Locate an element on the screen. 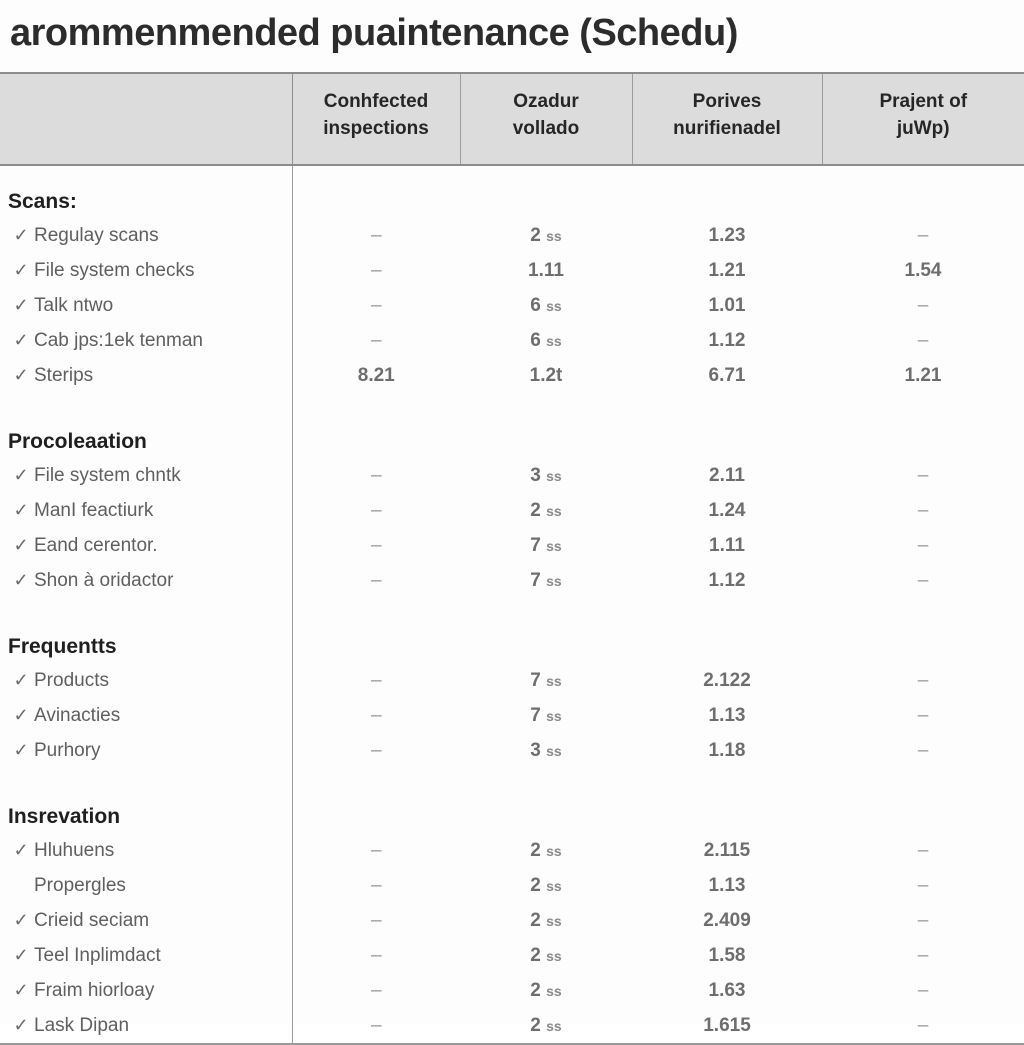 The image size is (1024, 1045). row-label-cell: ✓ Regulay scans is located at coordinates (146, 235).